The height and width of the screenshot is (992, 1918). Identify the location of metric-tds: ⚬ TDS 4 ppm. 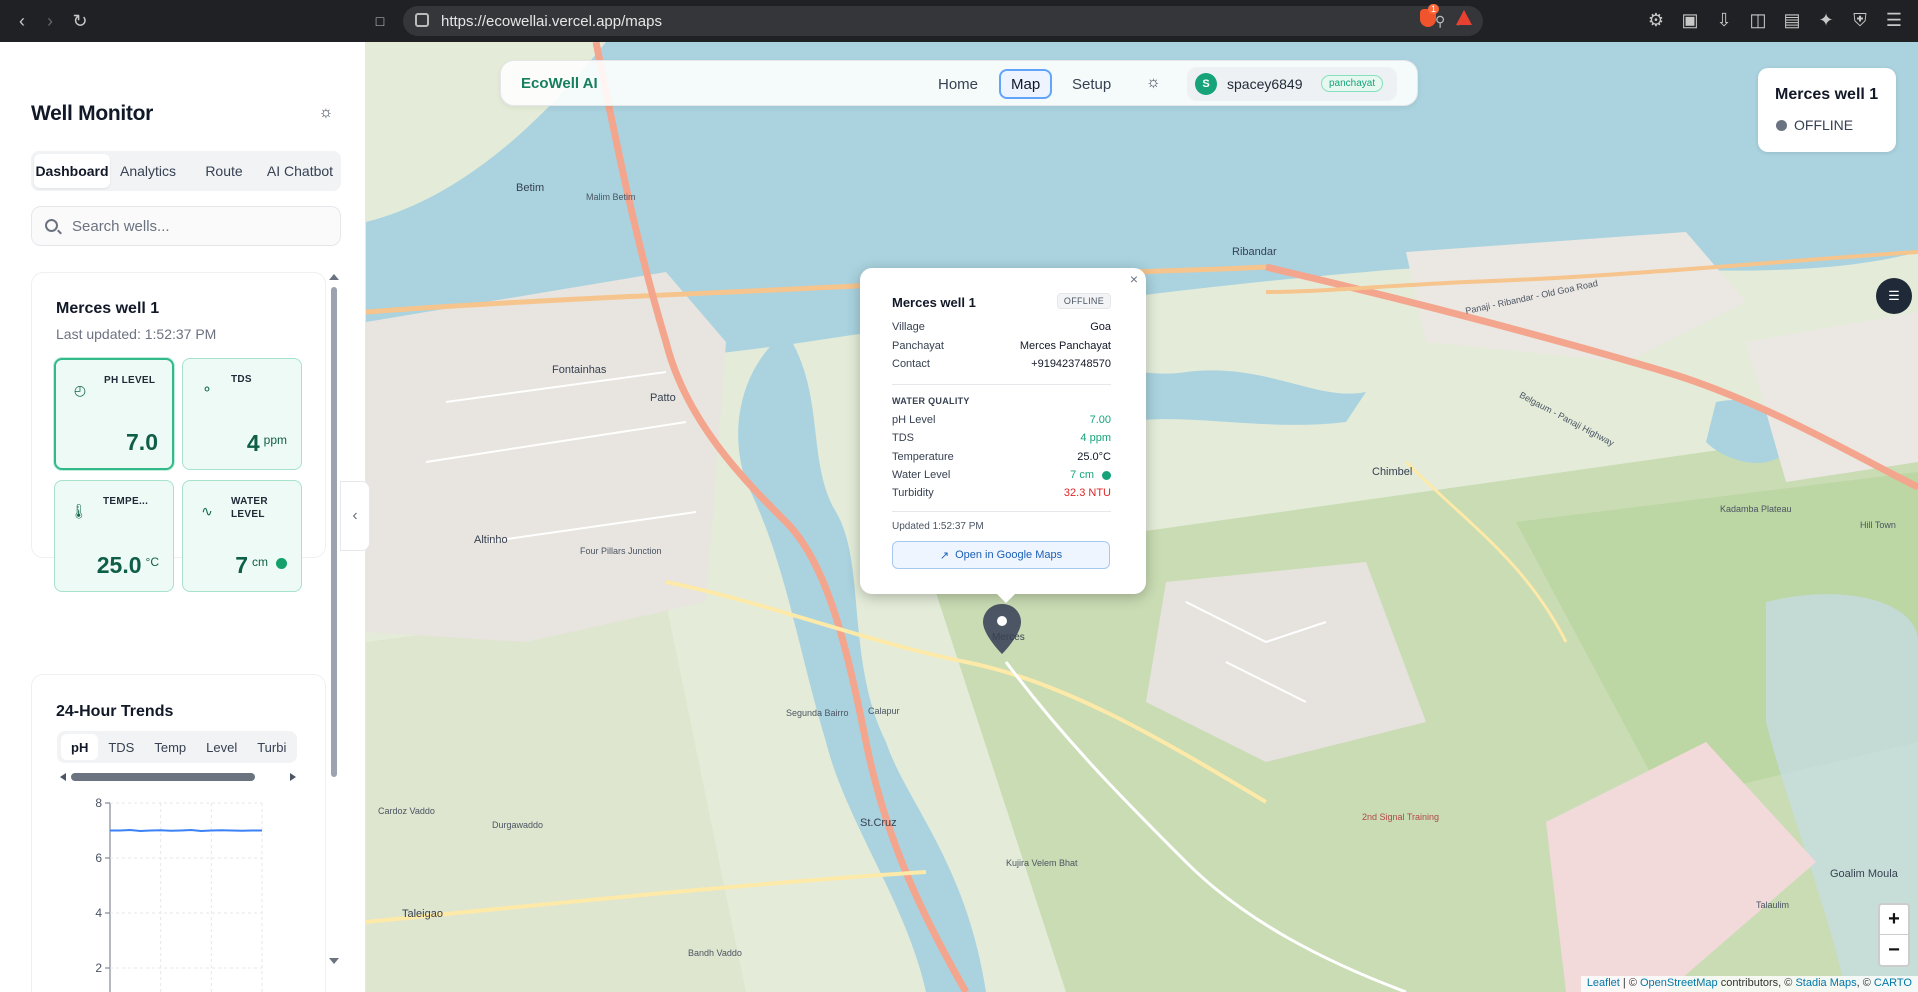
(242, 414).